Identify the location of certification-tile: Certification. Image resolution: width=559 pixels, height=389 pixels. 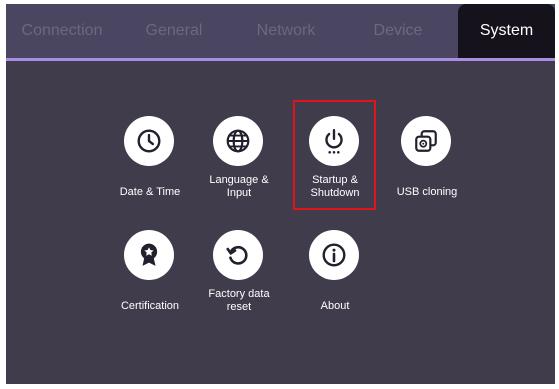
(150, 280).